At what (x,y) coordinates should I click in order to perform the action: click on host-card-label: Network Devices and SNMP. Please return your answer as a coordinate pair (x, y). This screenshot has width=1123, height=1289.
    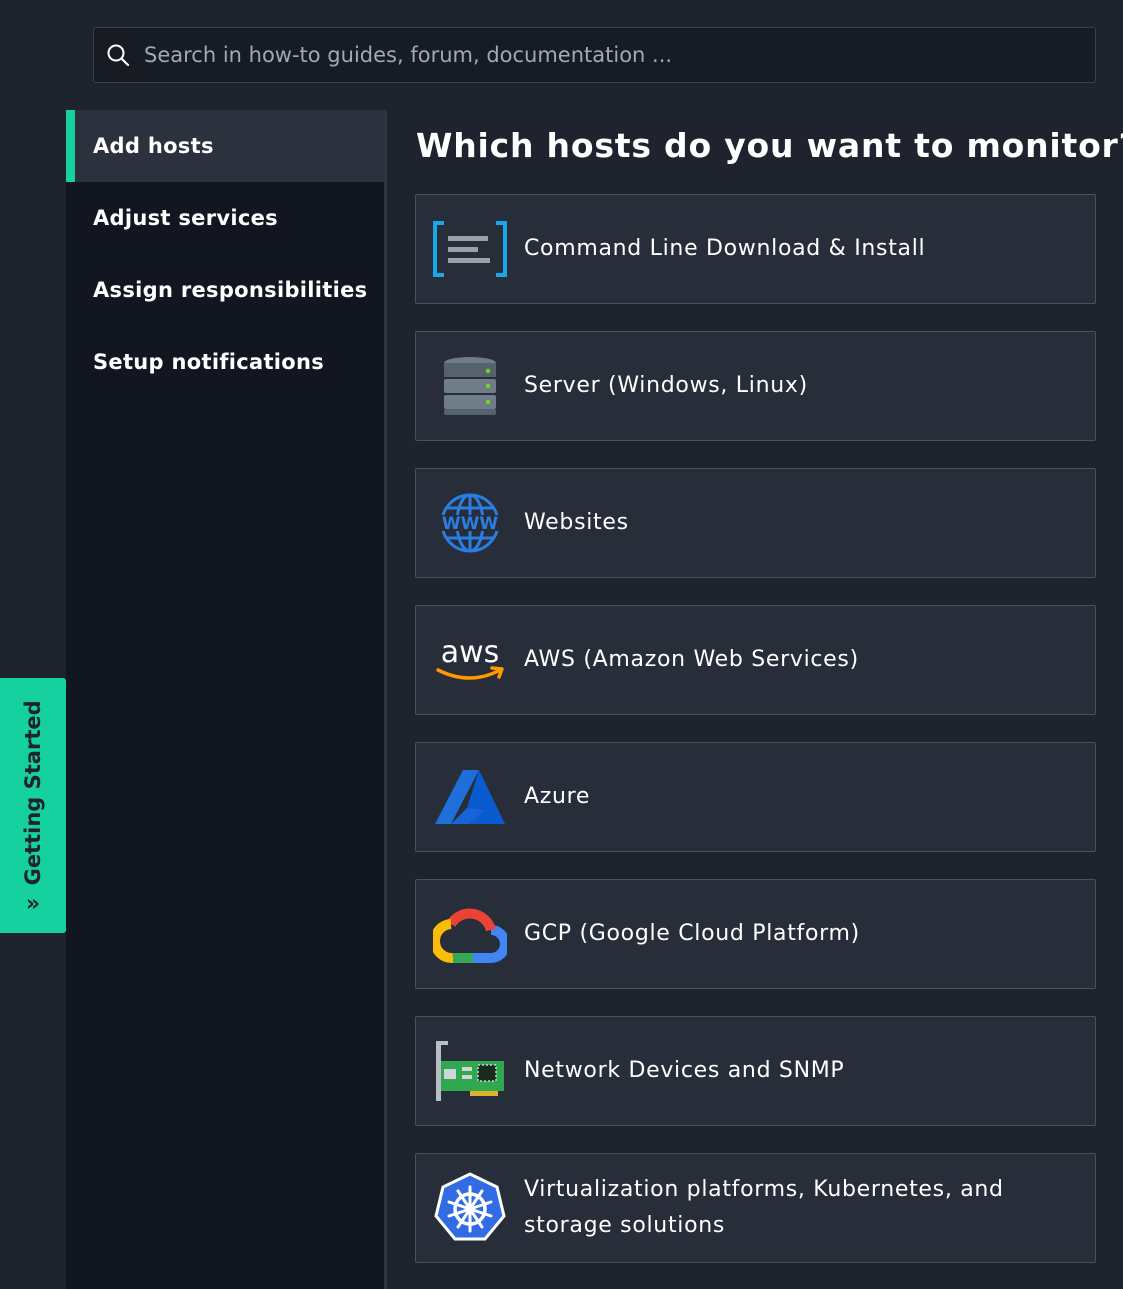
    Looking at the image, I should click on (684, 1070).